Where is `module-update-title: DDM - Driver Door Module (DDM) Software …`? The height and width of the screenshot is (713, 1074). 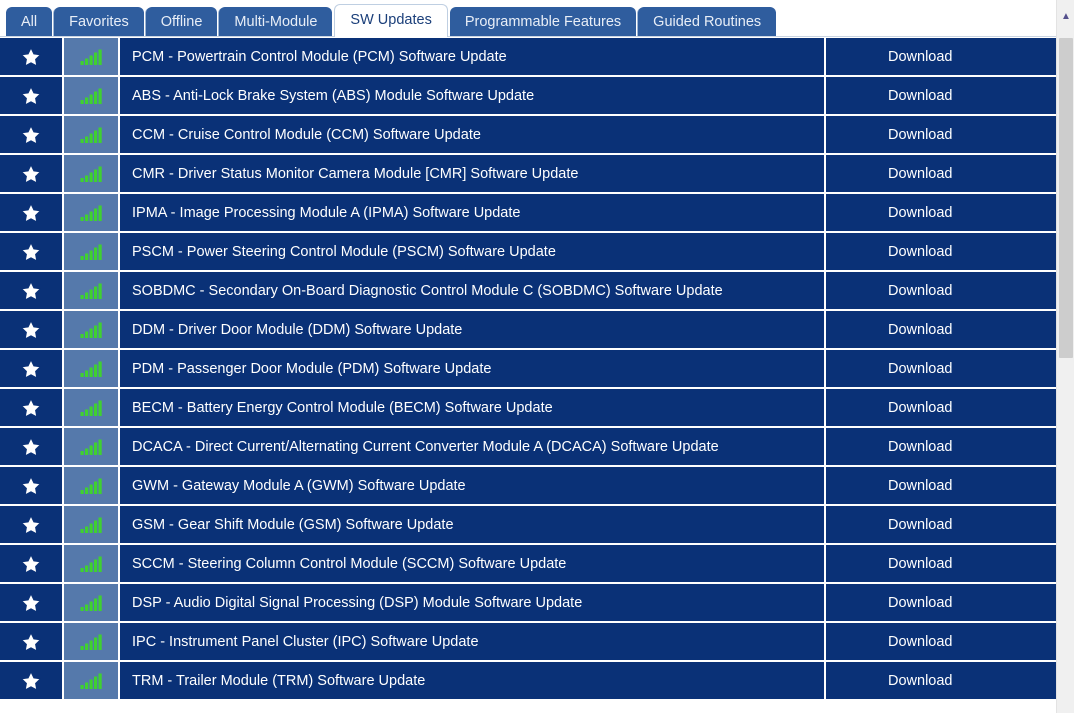 module-update-title: DDM - Driver Door Module (DDM) Software … is located at coordinates (472, 329).